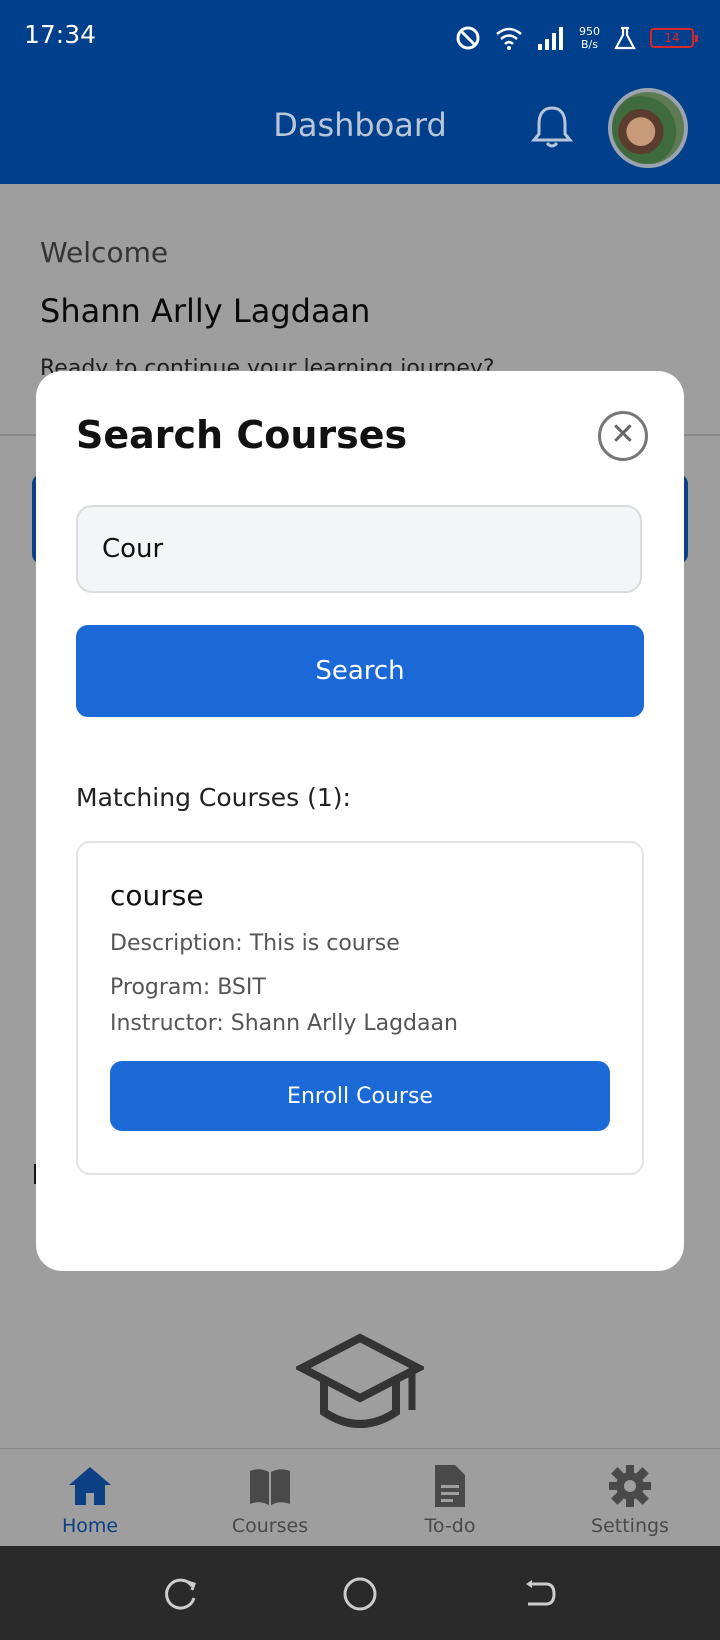  What do you see at coordinates (589, 44) in the screenshot?
I see `network-speed-unit: B/s` at bounding box center [589, 44].